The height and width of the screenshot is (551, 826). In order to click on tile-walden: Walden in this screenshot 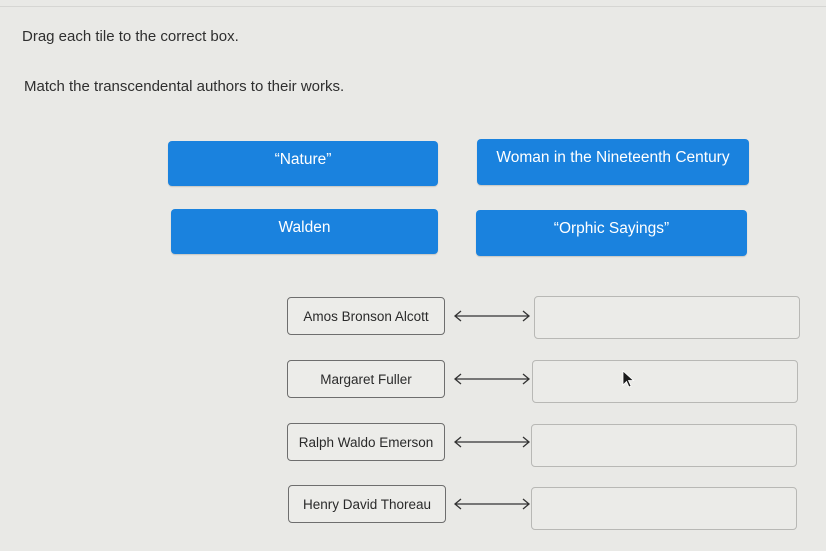, I will do `click(304, 231)`.